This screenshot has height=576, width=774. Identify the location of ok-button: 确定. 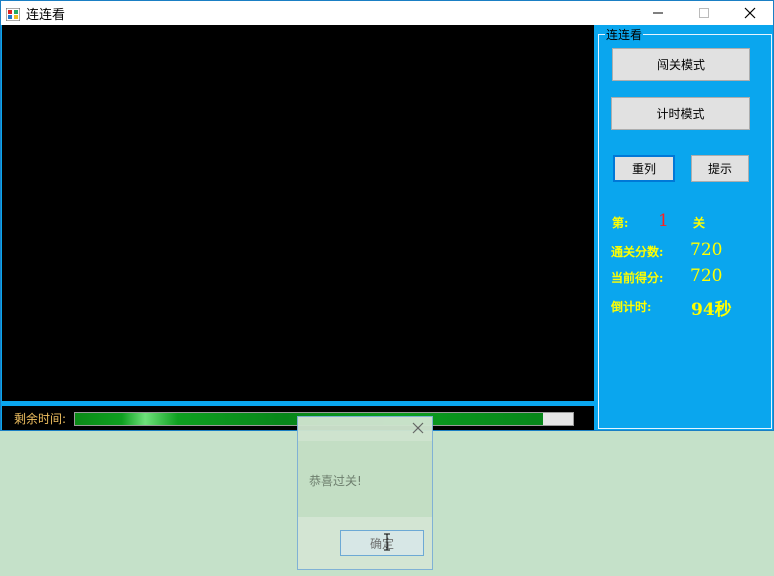
(382, 543).